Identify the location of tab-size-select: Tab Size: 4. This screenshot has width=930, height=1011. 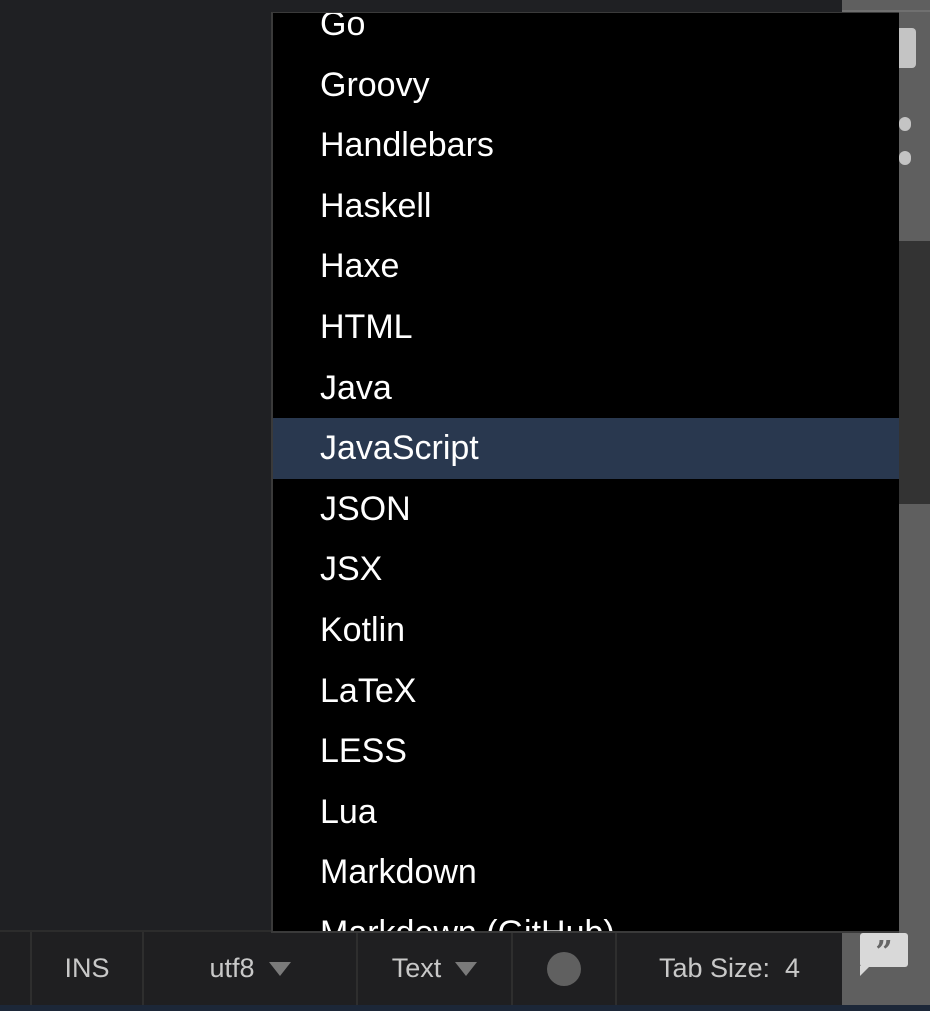
(728, 968).